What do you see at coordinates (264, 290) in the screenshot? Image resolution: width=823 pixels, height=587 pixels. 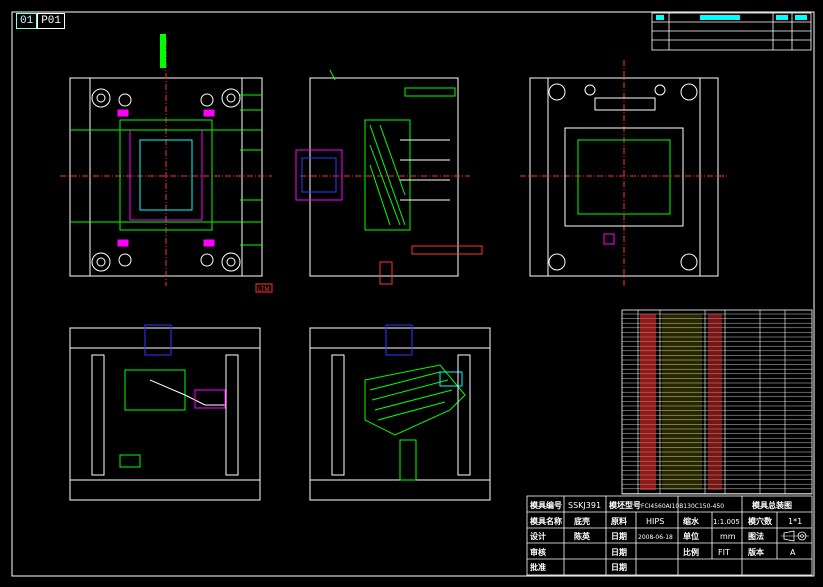 I see `red-marker-label: LTM` at bounding box center [264, 290].